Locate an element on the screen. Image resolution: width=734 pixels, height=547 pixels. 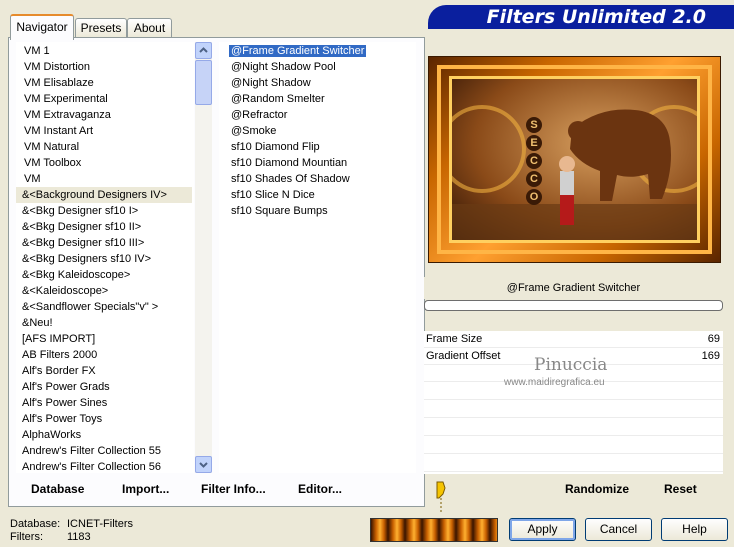
category-item: &Neu! is located at coordinates (104, 323).